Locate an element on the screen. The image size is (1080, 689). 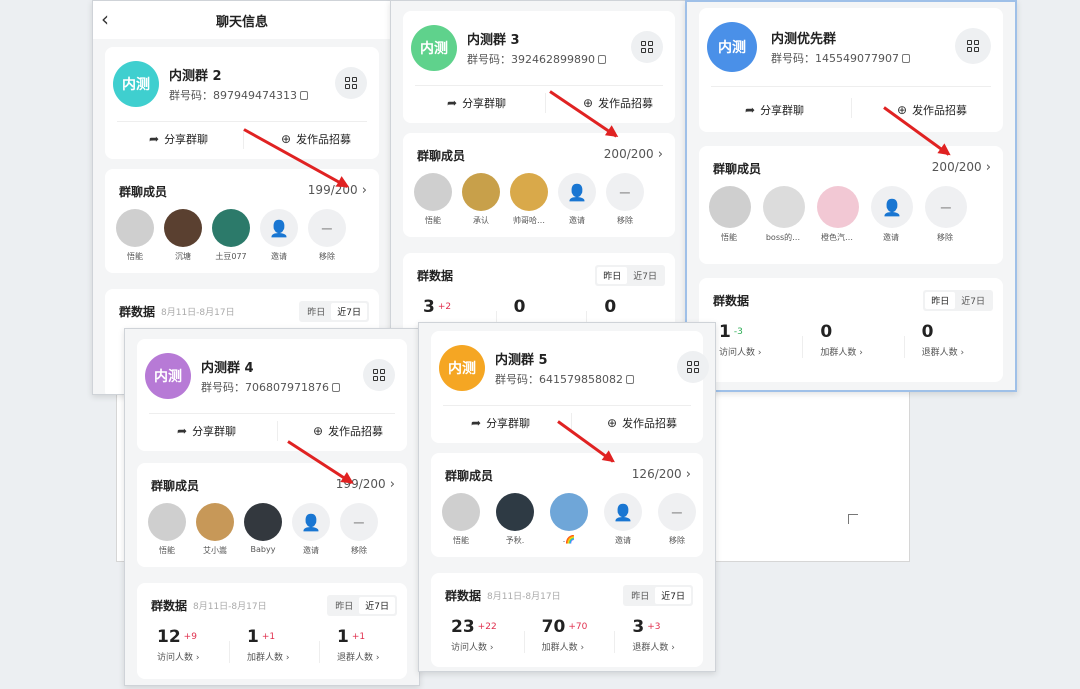
stat-value: 0 is located at coordinates (826, 332).